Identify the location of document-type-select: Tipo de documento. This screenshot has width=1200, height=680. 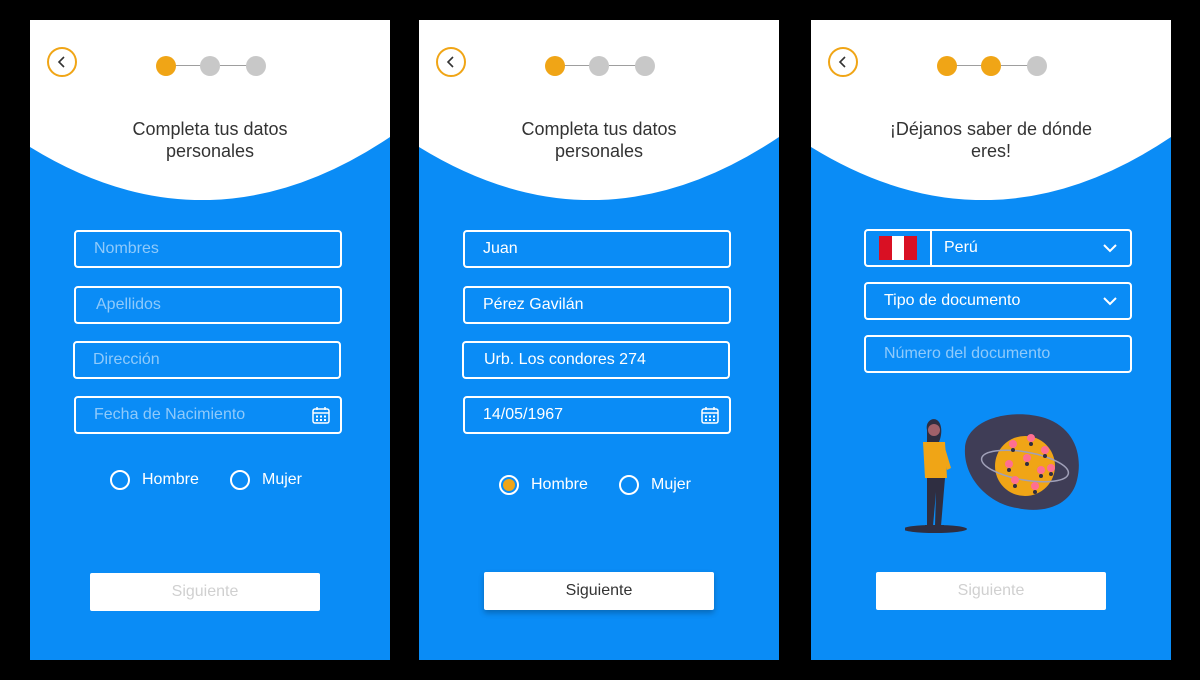
(998, 301).